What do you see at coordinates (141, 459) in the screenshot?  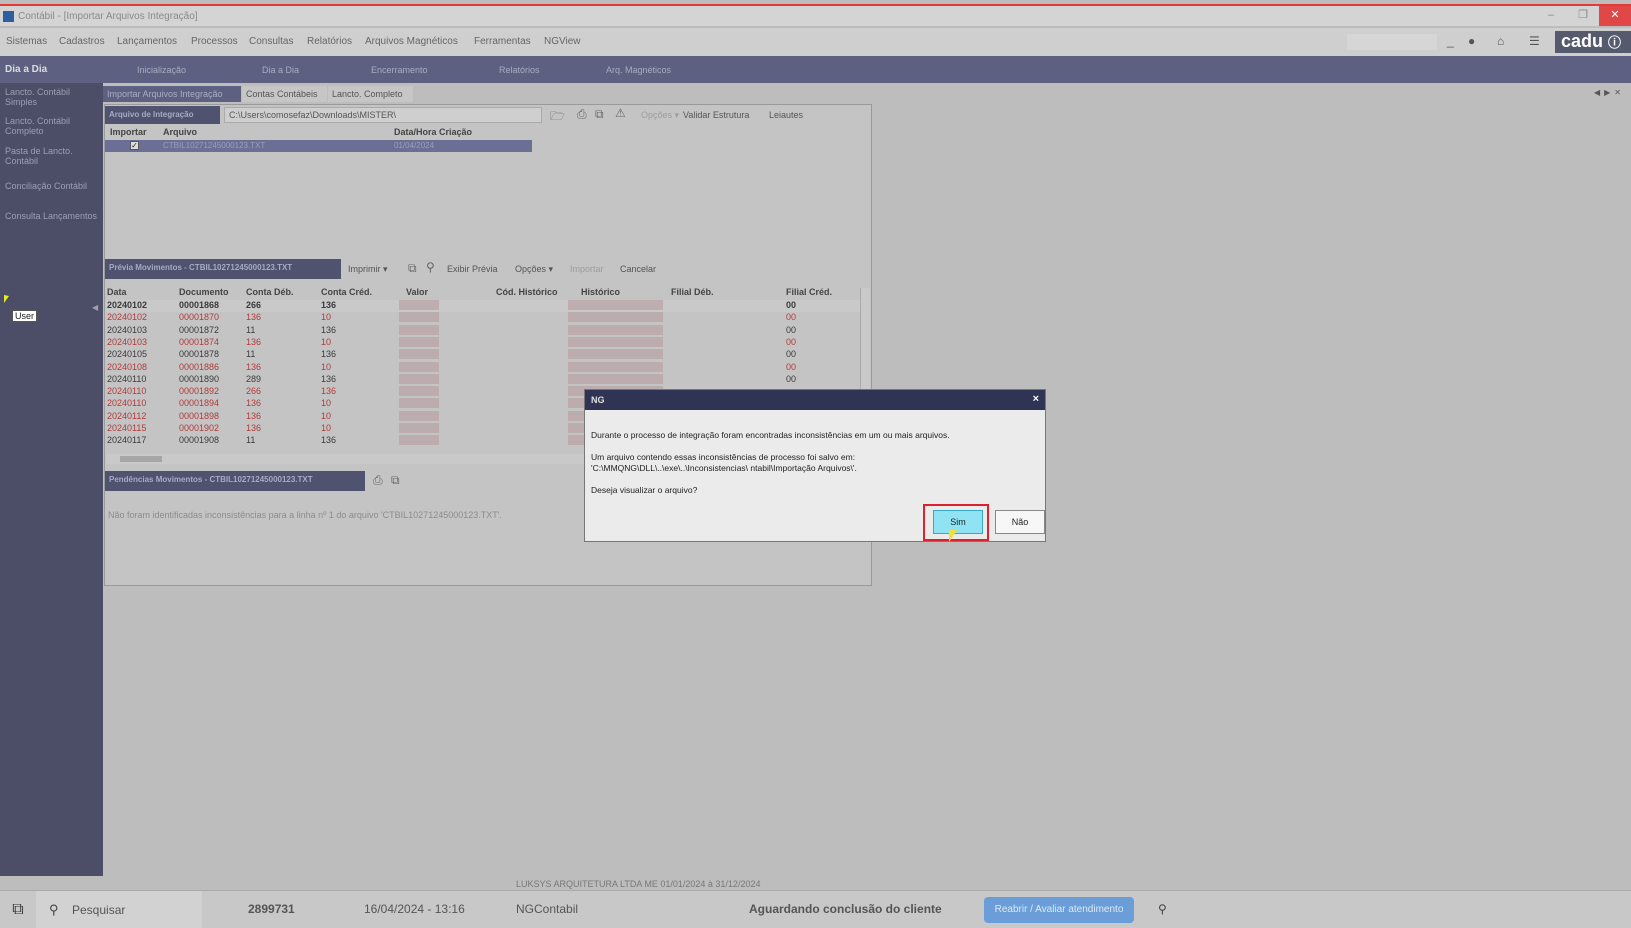 I see `scroll-thumb` at bounding box center [141, 459].